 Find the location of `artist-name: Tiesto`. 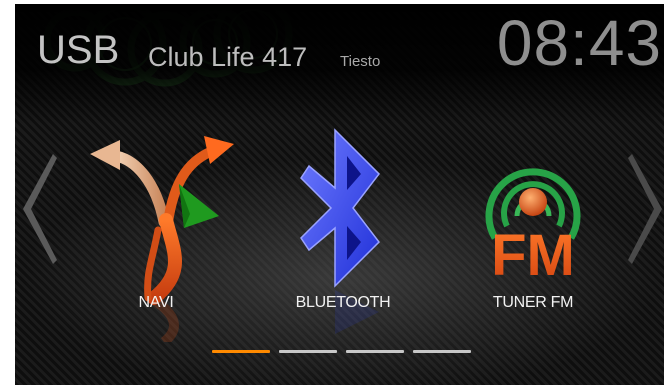

artist-name: Tiesto is located at coordinates (360, 61).